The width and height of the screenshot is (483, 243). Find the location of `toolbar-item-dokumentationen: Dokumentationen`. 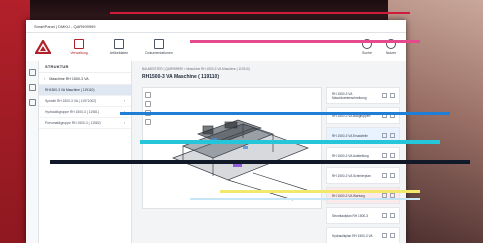

toolbar-item-dokumentationen: Dokumentationen is located at coordinates (159, 47).